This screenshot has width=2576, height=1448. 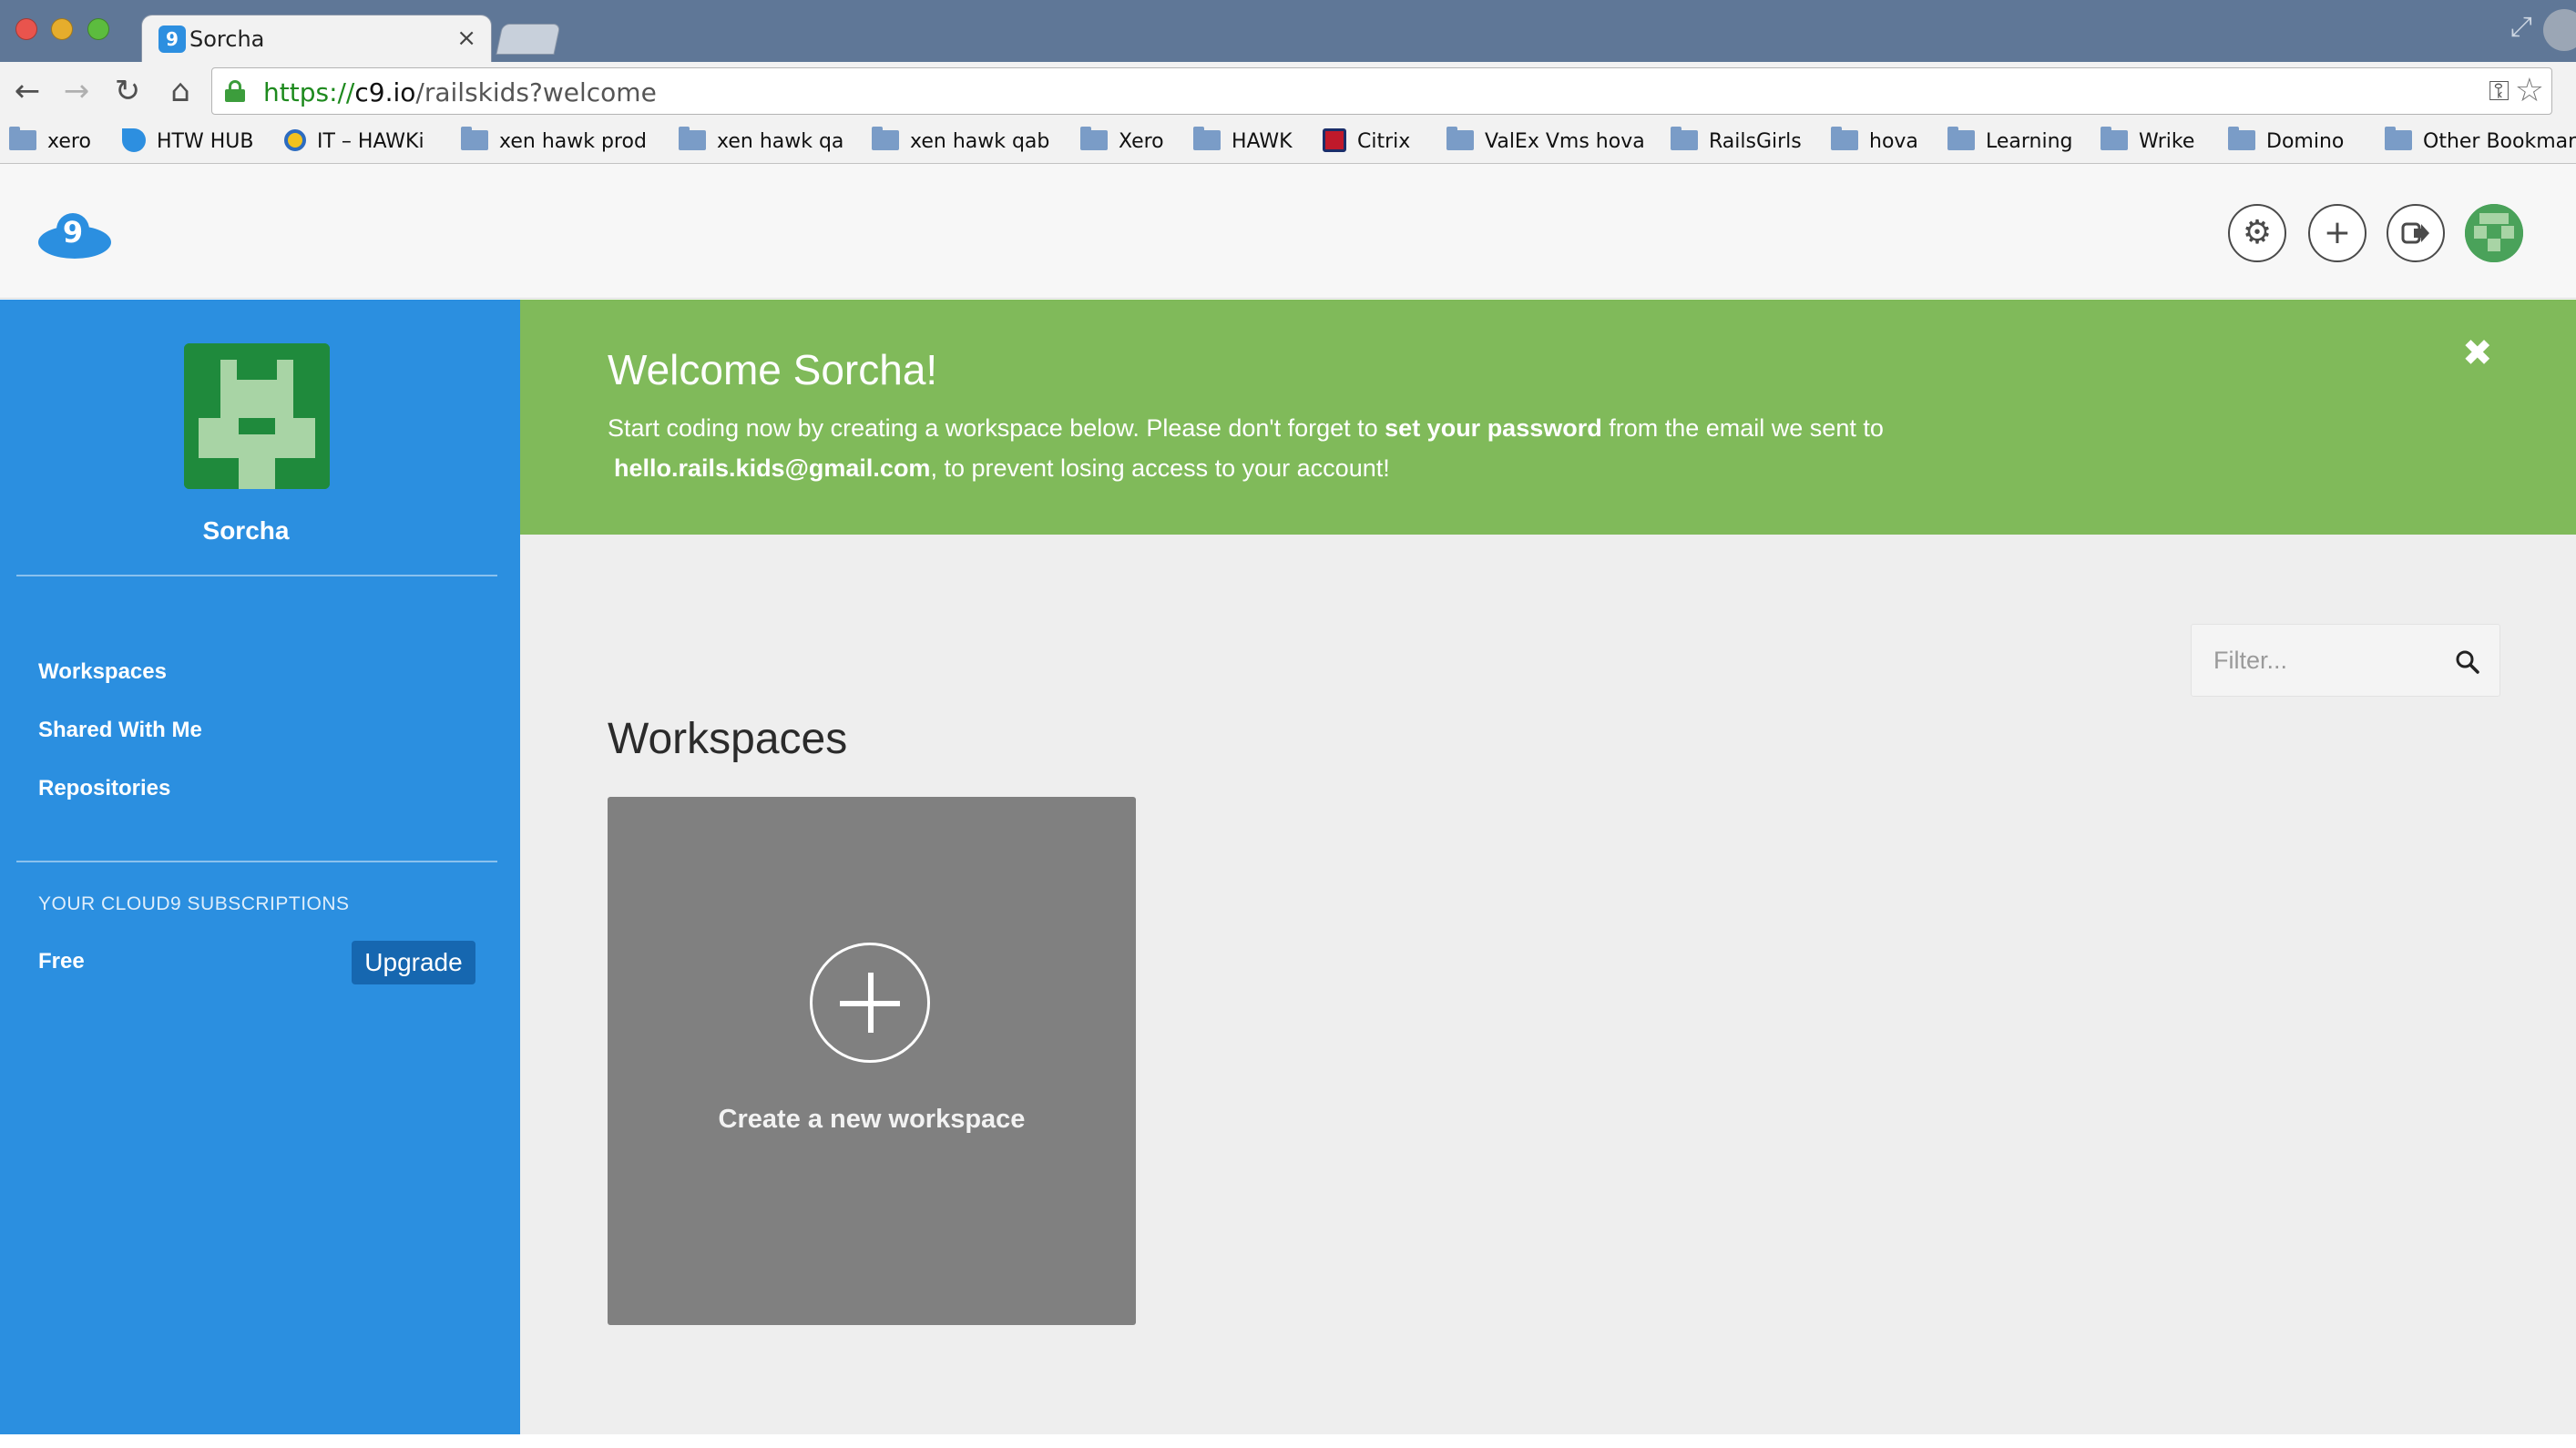 I want to click on cloud9-favicon-icon, so click(x=172, y=39).